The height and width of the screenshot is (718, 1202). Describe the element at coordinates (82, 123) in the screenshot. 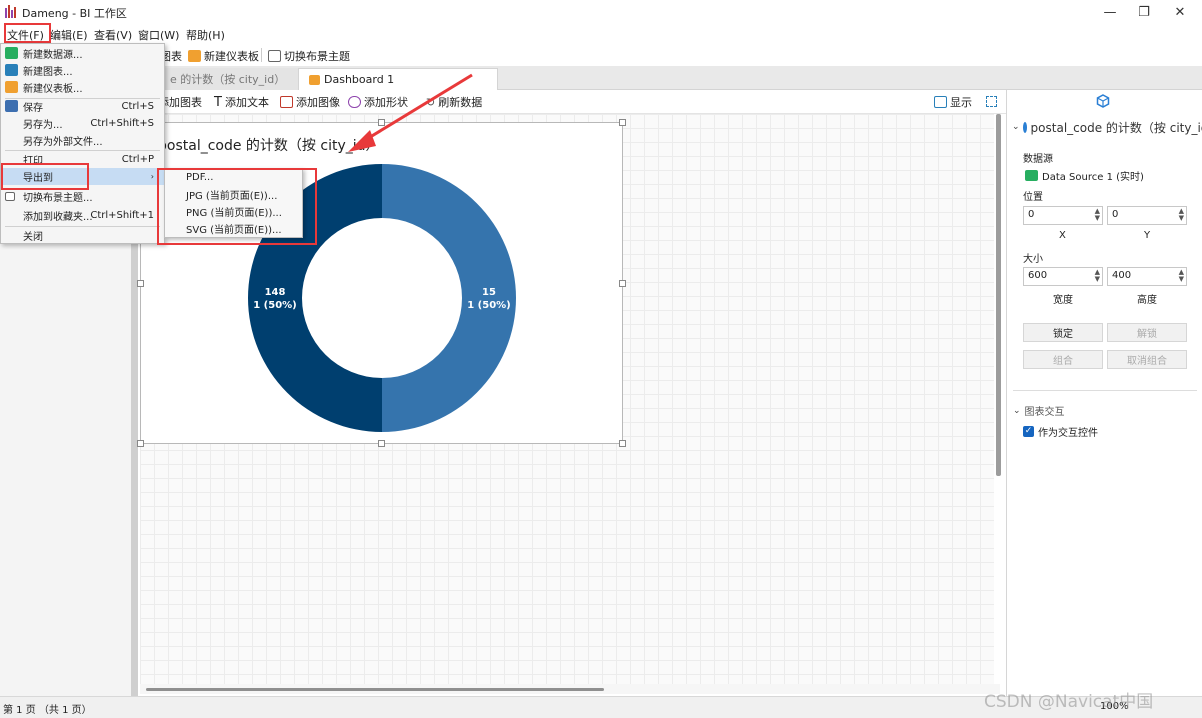

I see `menu-item-save-as: 另存为... Ctrl+Shift+S` at that location.